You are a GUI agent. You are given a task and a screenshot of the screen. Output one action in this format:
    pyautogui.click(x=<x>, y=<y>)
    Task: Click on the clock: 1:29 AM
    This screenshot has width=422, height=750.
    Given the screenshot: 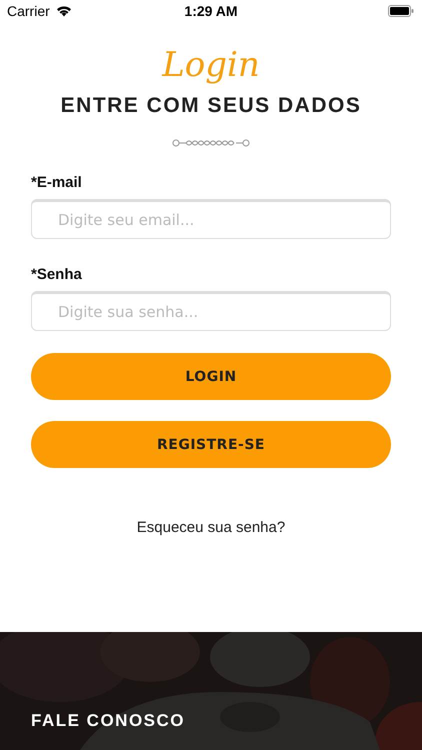 What is the action you would take?
    pyautogui.click(x=211, y=11)
    